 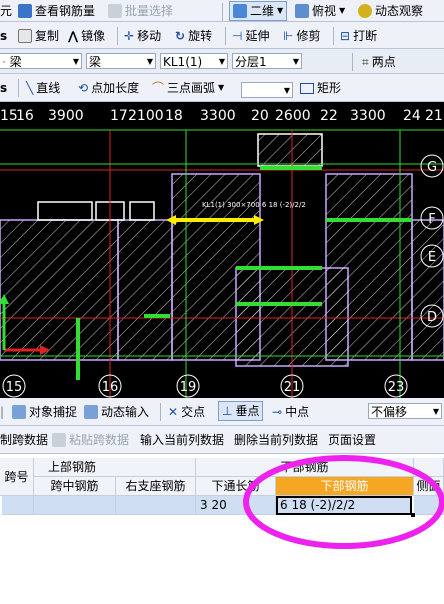 What do you see at coordinates (59, 440) in the screenshot?
I see `paste-icon` at bounding box center [59, 440].